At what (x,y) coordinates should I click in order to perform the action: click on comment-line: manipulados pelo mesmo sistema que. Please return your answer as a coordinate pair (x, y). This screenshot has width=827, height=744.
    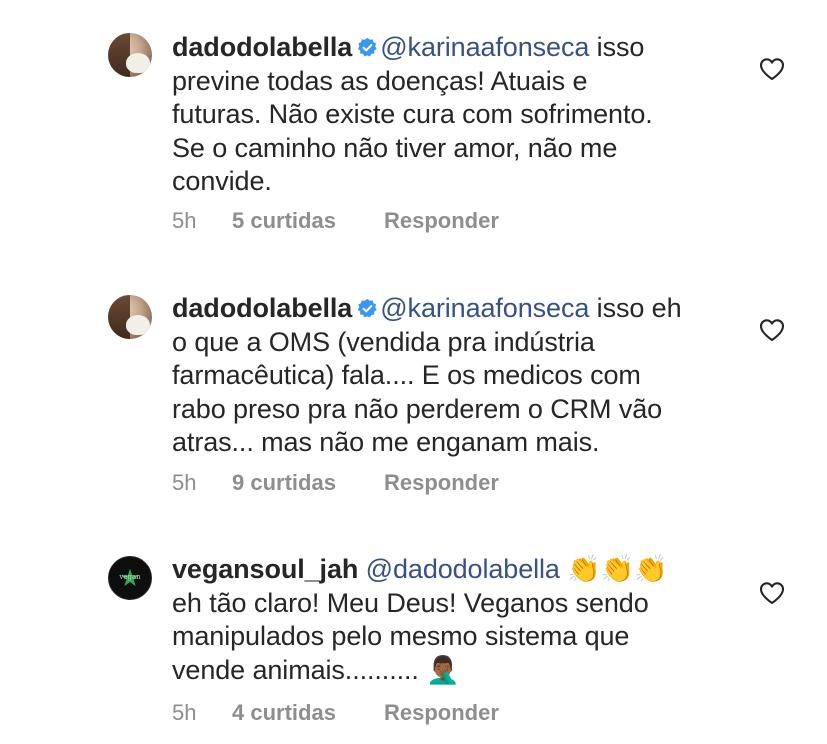
    Looking at the image, I should click on (401, 636).